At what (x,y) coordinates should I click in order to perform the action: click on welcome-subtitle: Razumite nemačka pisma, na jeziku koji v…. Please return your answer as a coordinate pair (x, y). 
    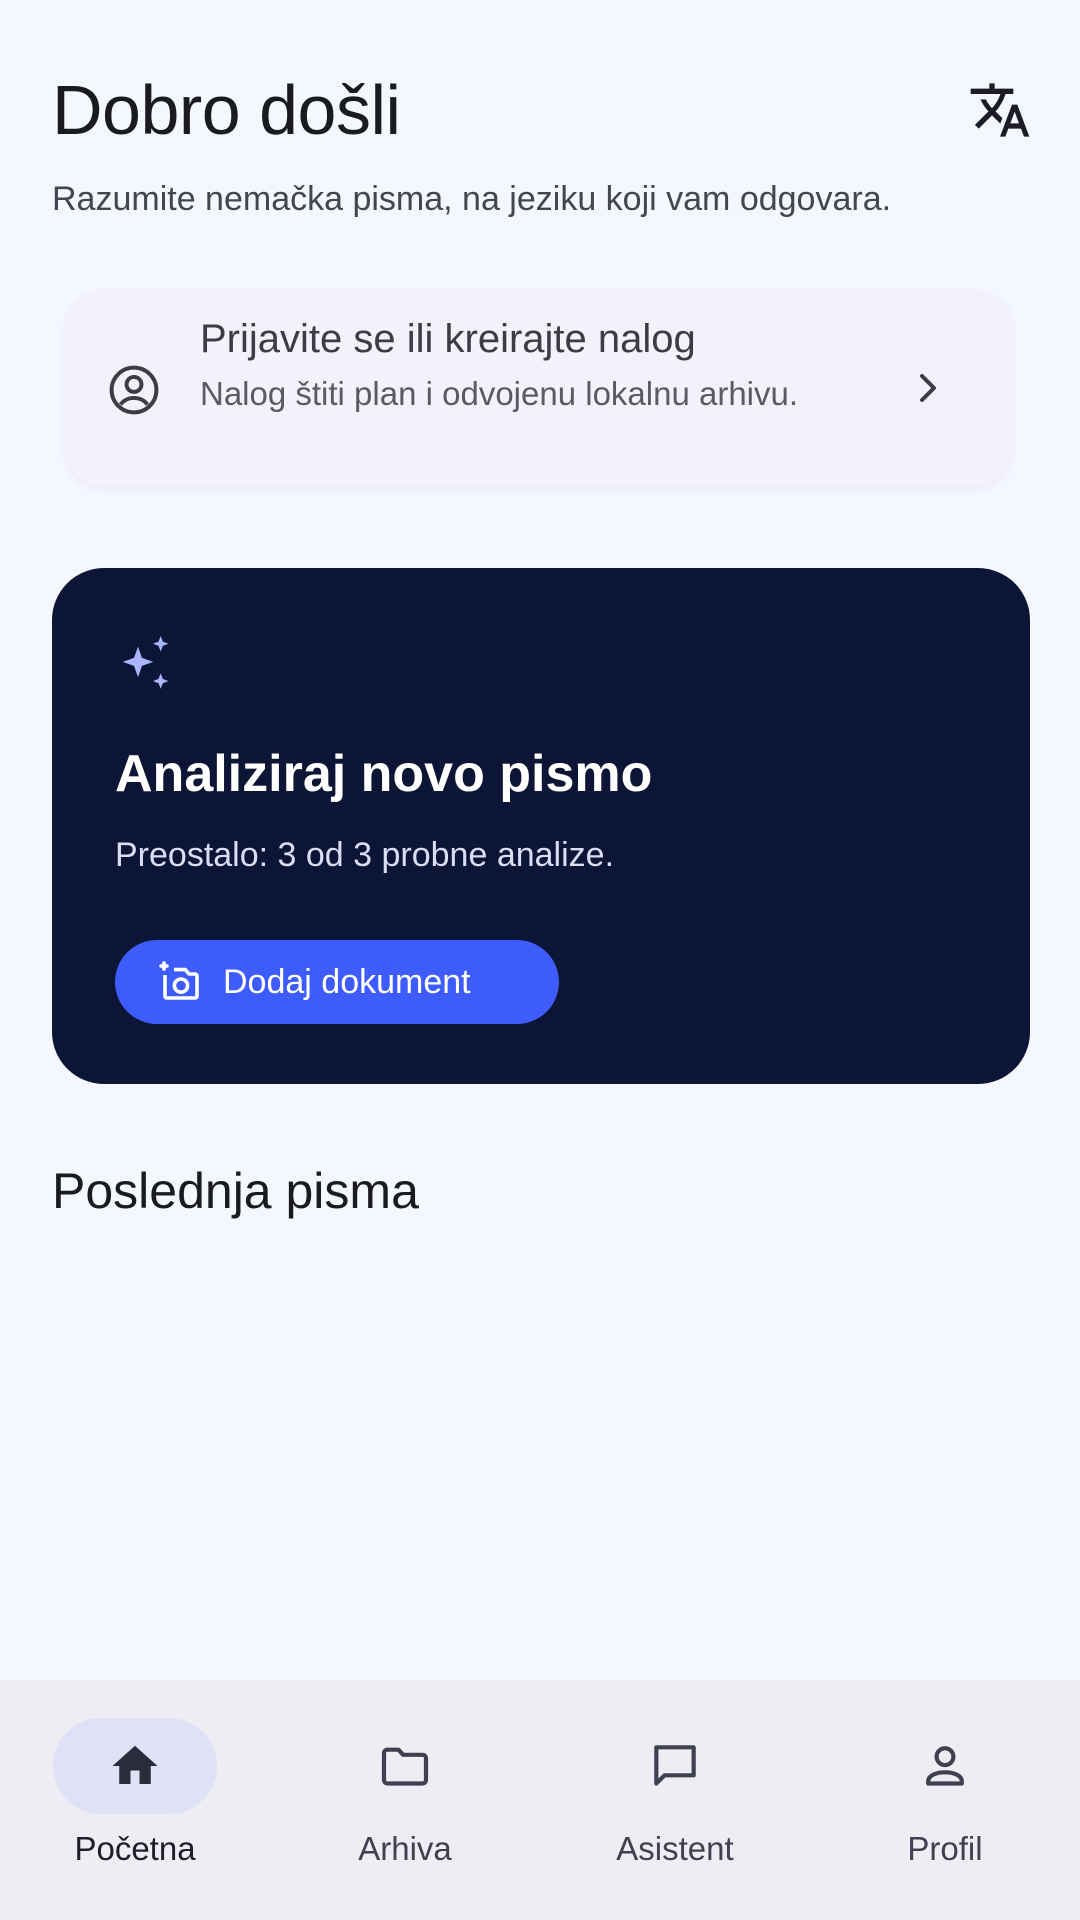
    Looking at the image, I should click on (472, 199).